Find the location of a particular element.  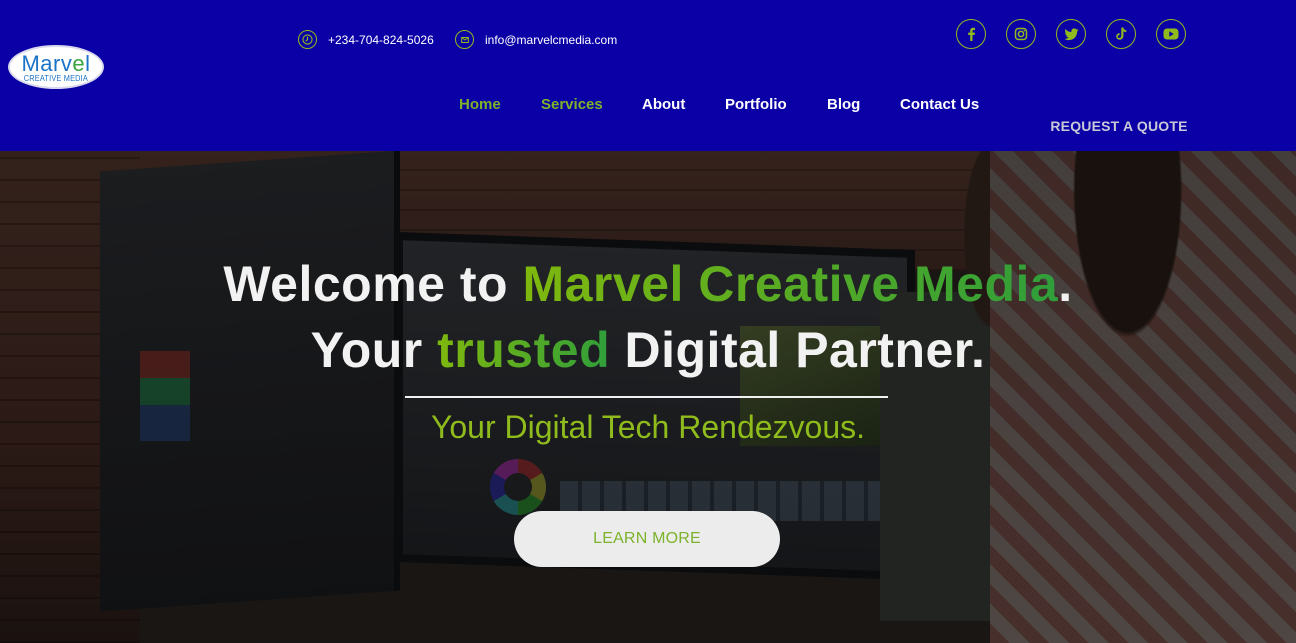

nav-item-services: Services is located at coordinates (572, 104).